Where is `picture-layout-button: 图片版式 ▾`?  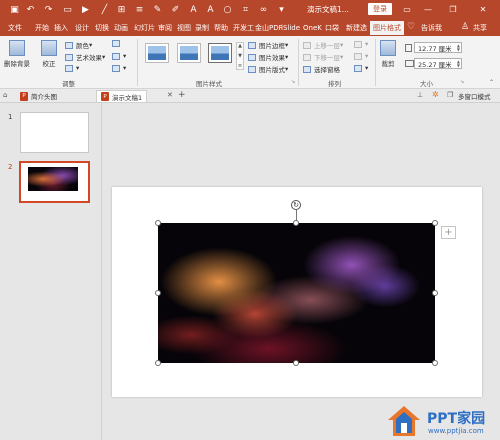
picture-layout-button: 图片版式 ▾ is located at coordinates (268, 69).